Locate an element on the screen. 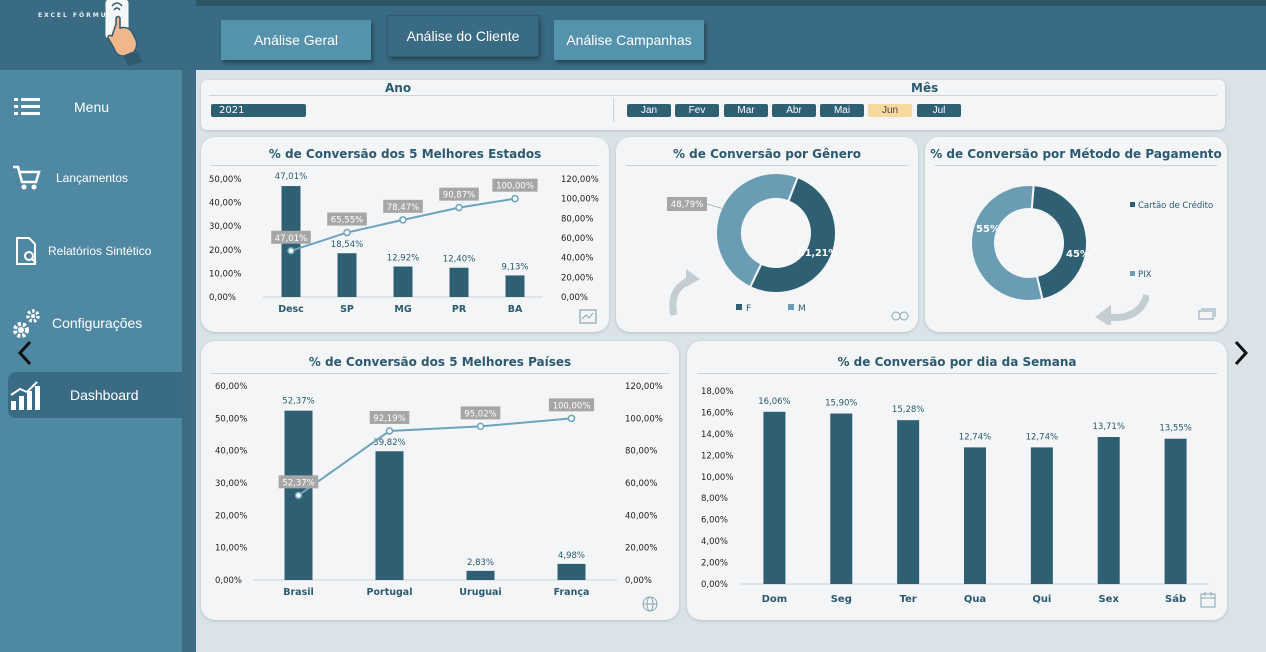 The height and width of the screenshot is (652, 1266). y-left-tick-label: 50,00% is located at coordinates (225, 180).